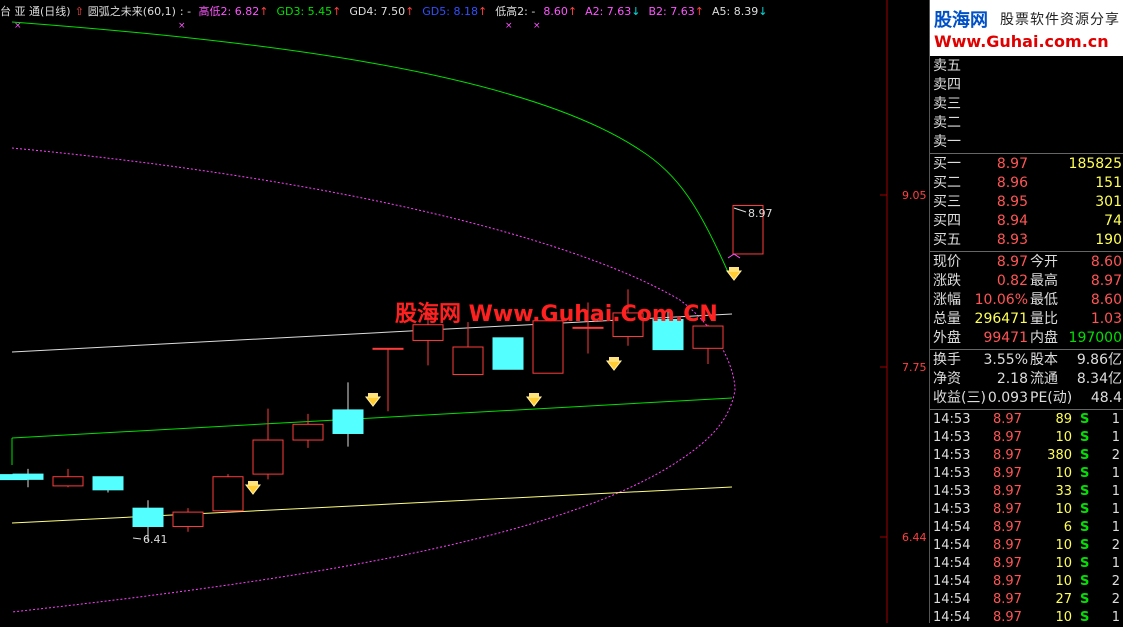  I want to click on stat-value: 2.18, so click(1012, 379).